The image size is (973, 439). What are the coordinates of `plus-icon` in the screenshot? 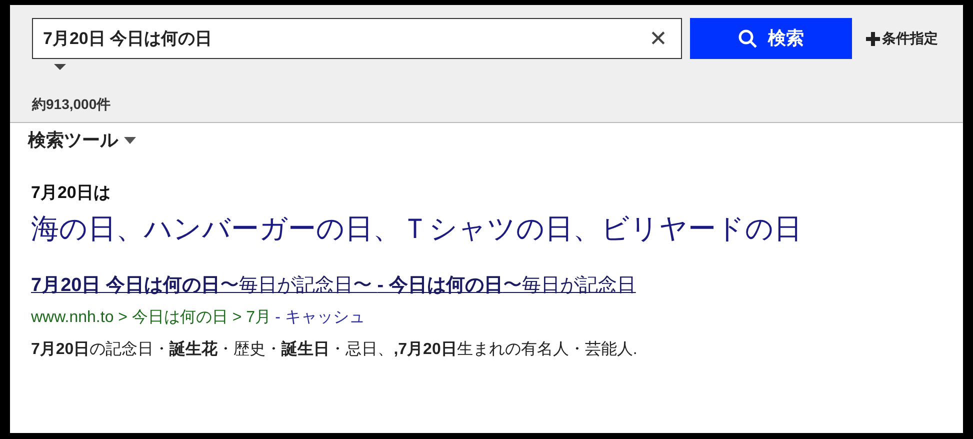 It's located at (873, 39).